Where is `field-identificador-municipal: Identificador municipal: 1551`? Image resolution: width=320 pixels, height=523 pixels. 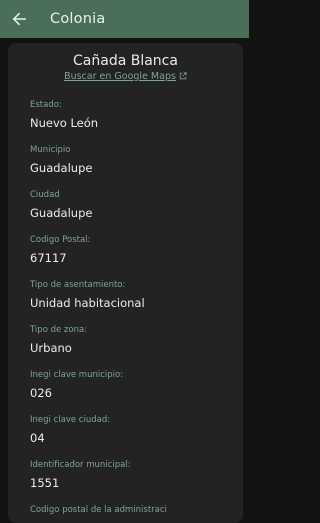
field-identificador-municipal: Identificador municipal: 1551 is located at coordinates (132, 475).